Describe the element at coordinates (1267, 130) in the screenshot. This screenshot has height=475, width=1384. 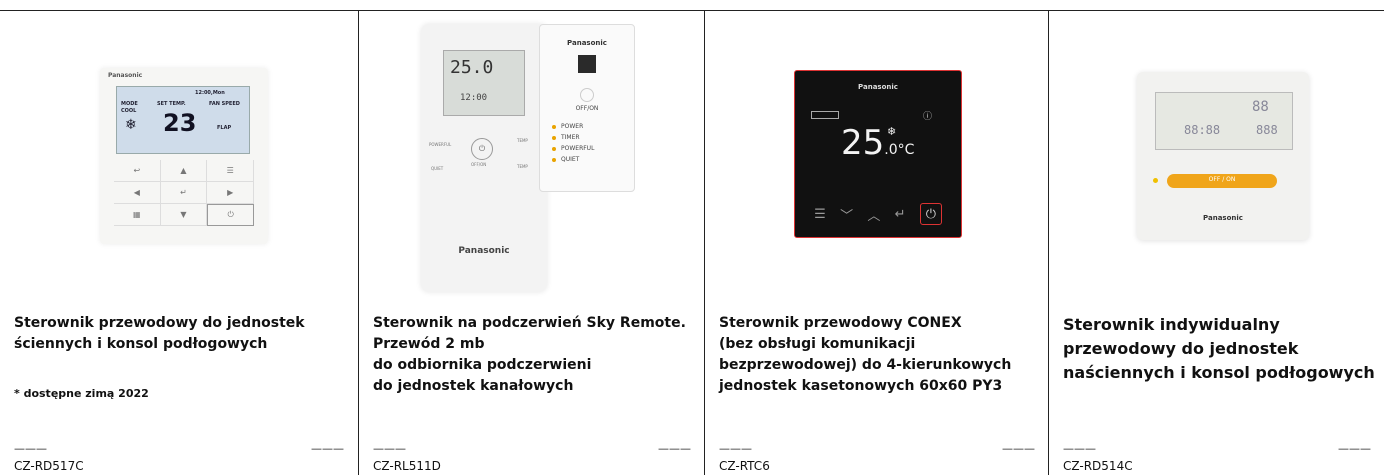
I see `lcd-value: 888` at that location.